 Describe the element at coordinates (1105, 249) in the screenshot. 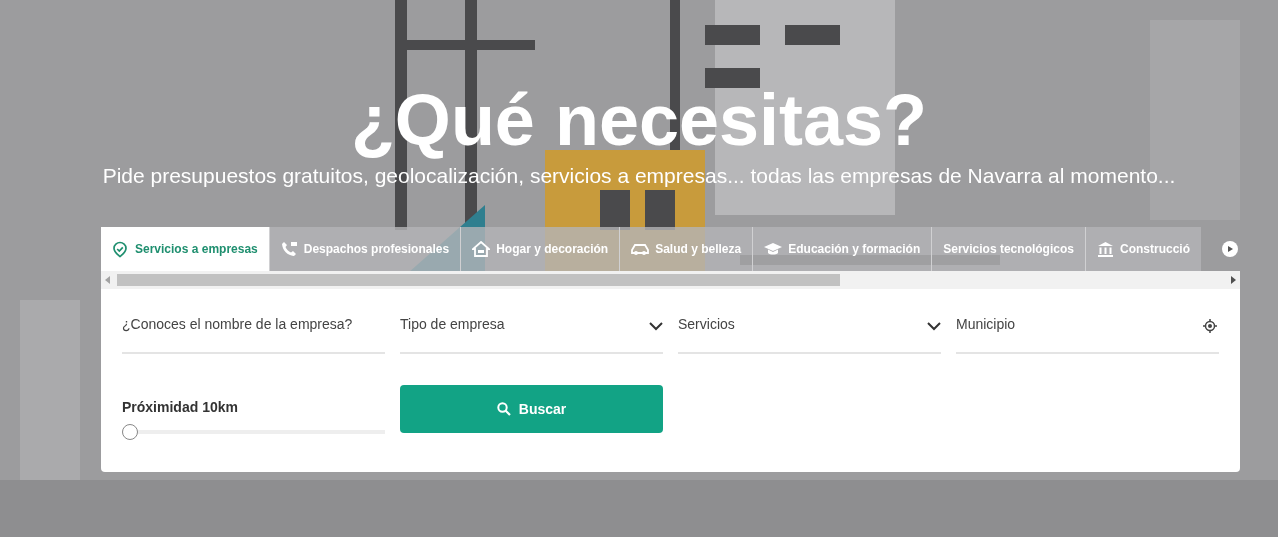

I see `bank-icon` at that location.